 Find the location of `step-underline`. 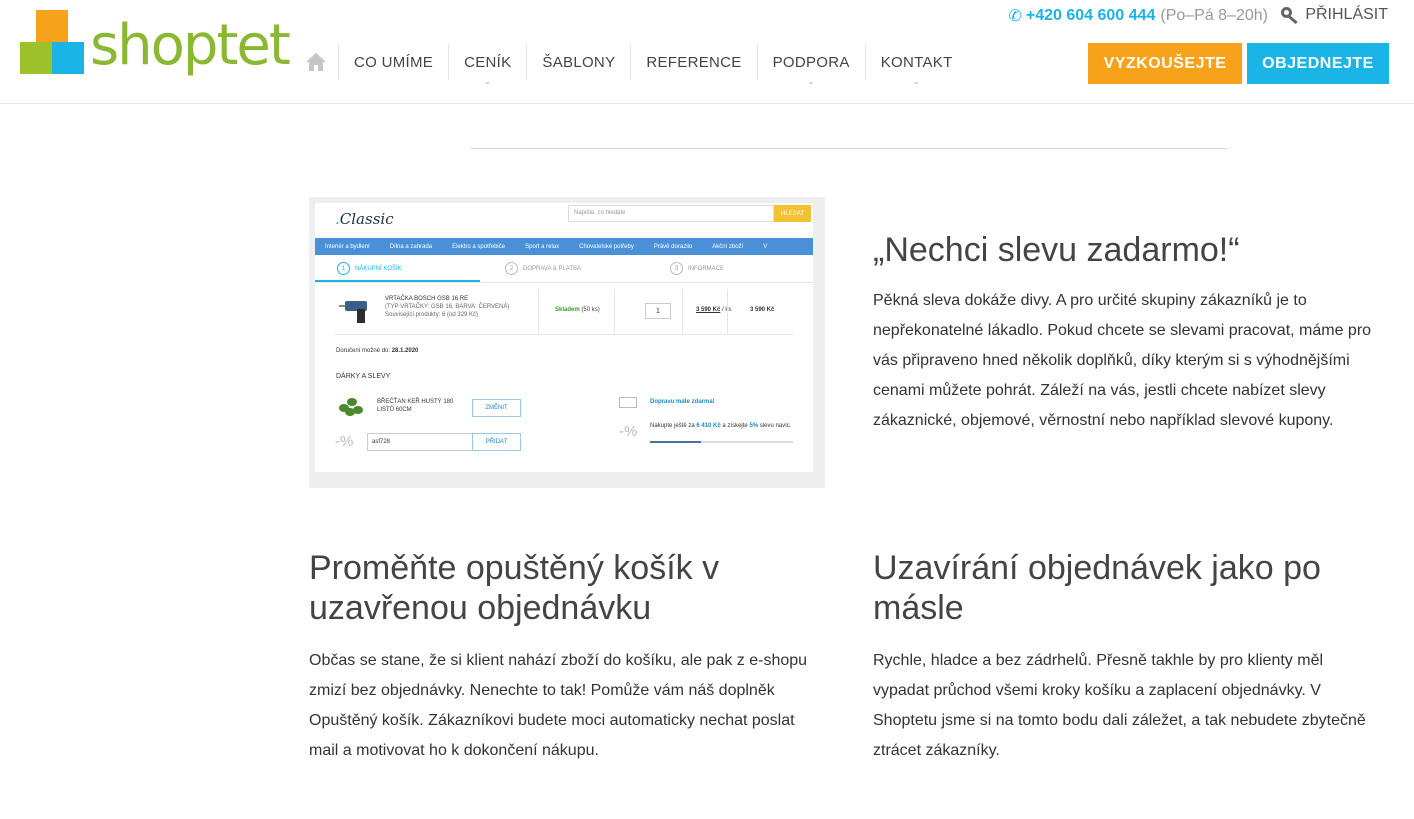

step-underline is located at coordinates (397, 281).